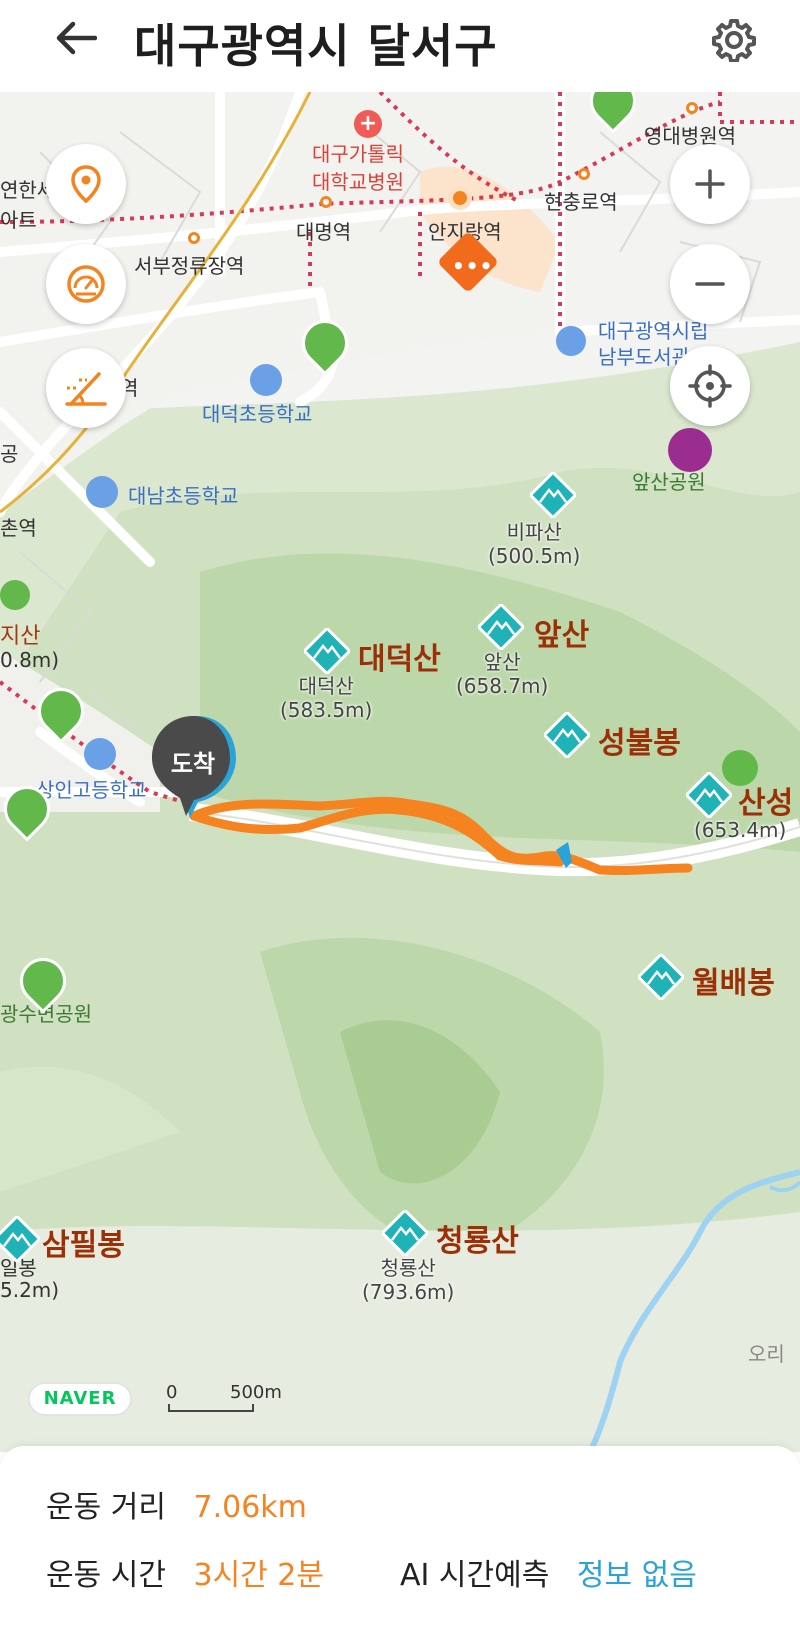 The image size is (800, 1639). I want to click on apsan-park-label: 앞산공원, so click(669, 480).